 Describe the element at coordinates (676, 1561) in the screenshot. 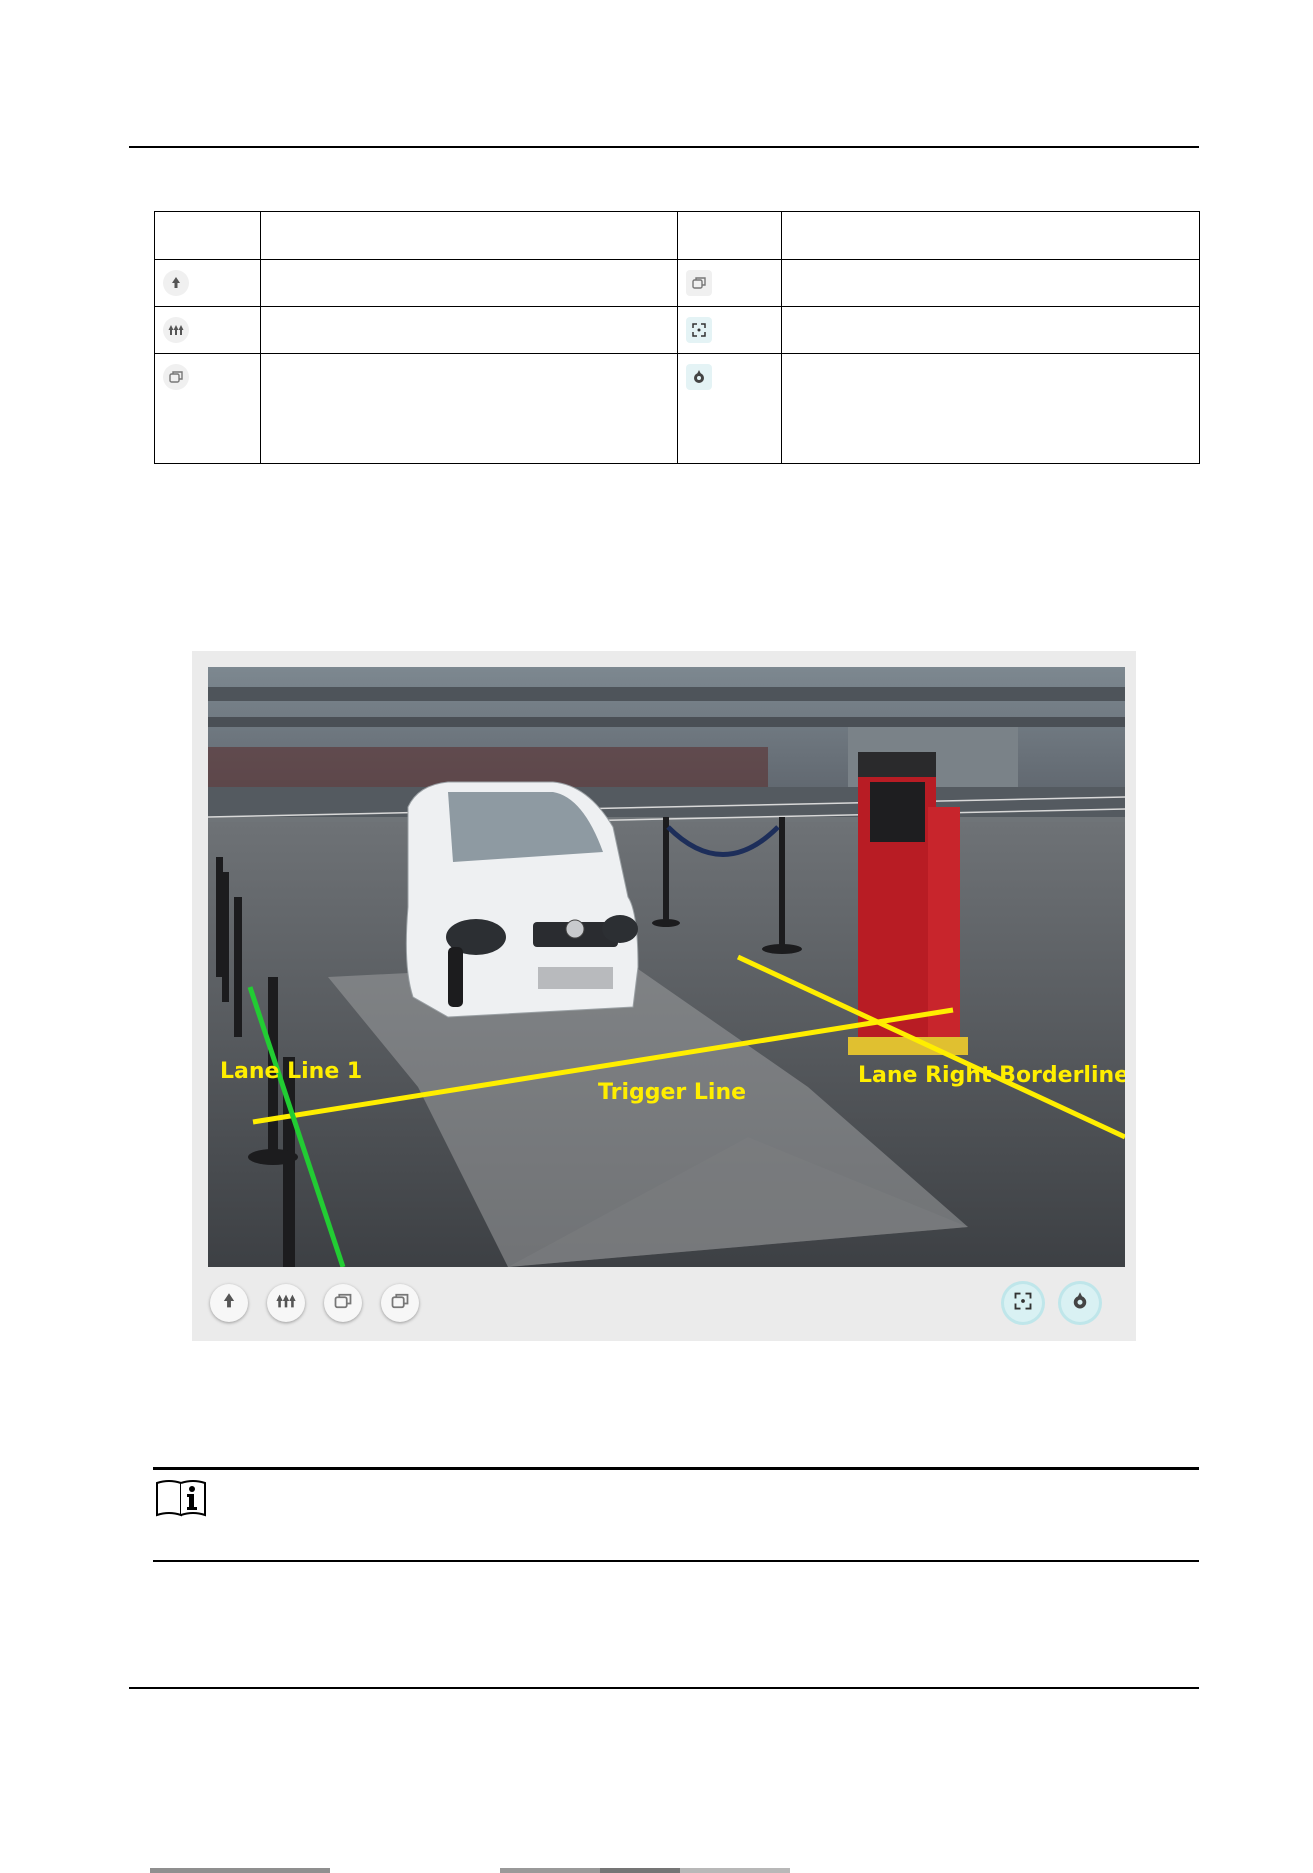

I see `note-bottom-rule` at that location.